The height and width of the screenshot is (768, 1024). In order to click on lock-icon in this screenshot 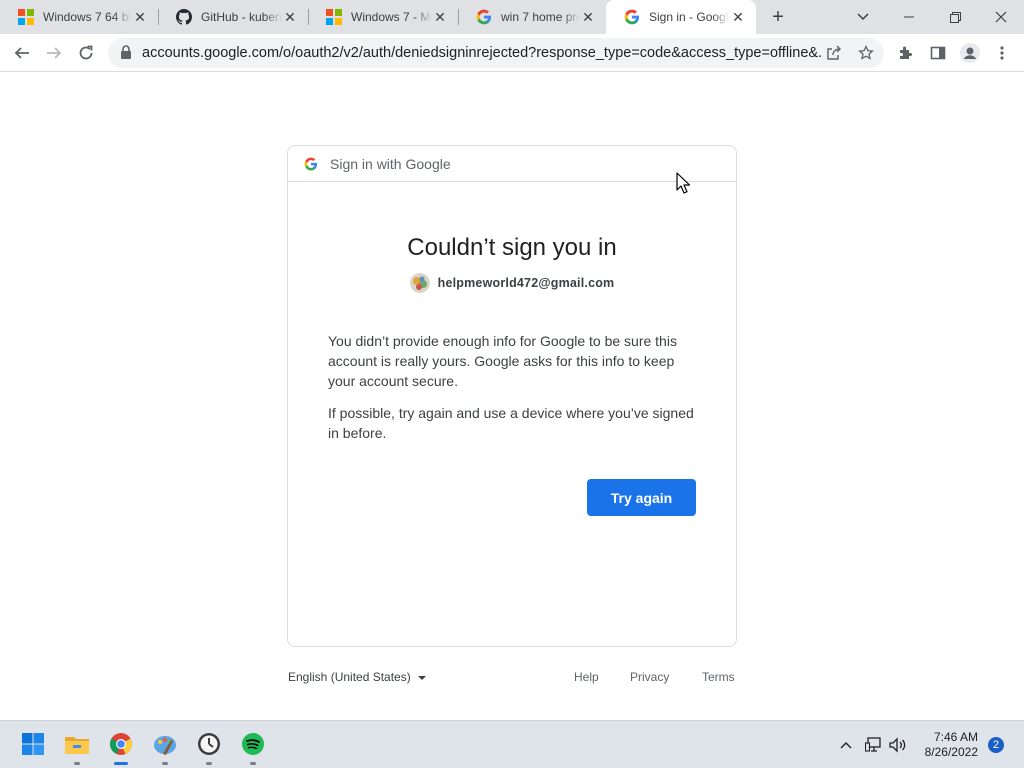, I will do `click(126, 54)`.